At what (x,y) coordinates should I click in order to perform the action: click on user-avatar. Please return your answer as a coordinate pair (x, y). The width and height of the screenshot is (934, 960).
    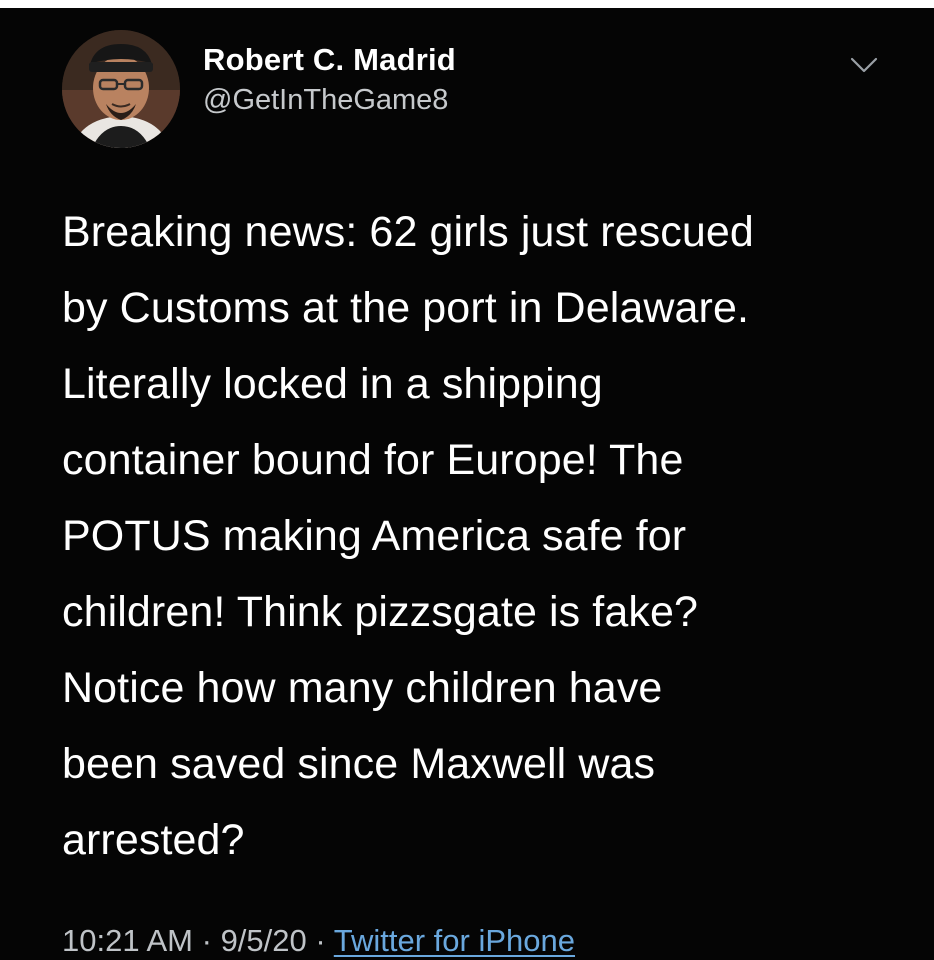
    Looking at the image, I should click on (121, 89).